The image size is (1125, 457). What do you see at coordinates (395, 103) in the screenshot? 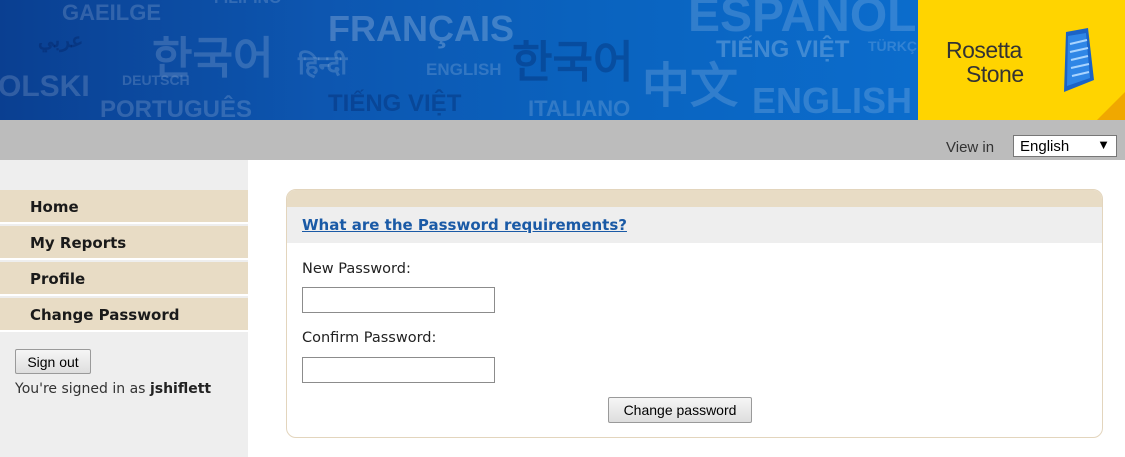
I see `banner-word: TIẾNG VIỆT` at bounding box center [395, 103].